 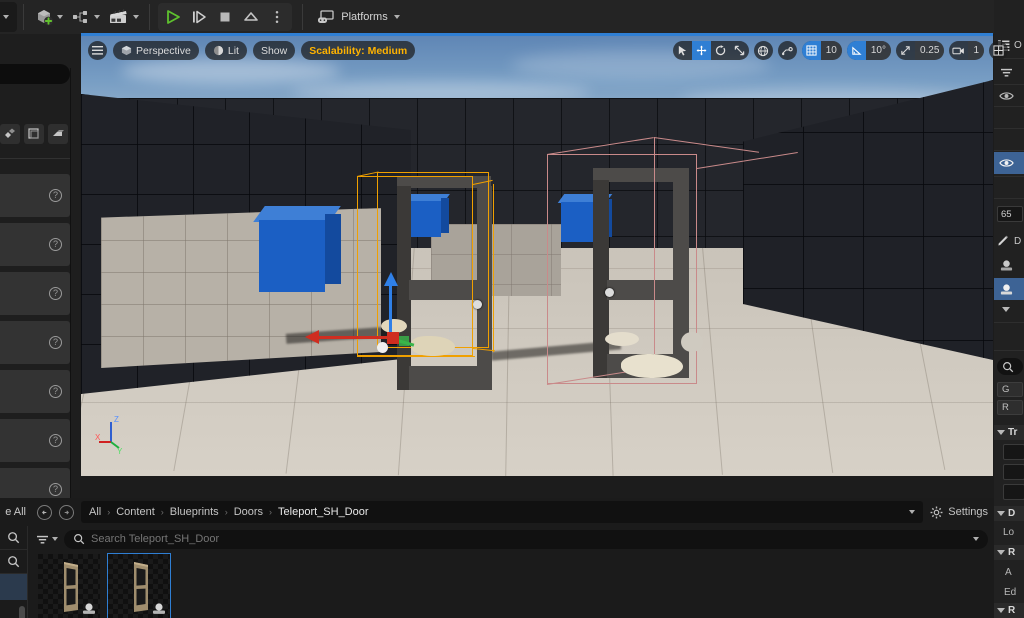 What do you see at coordinates (1010, 407) in the screenshot?
I see `render-tab-button: R` at bounding box center [1010, 407].